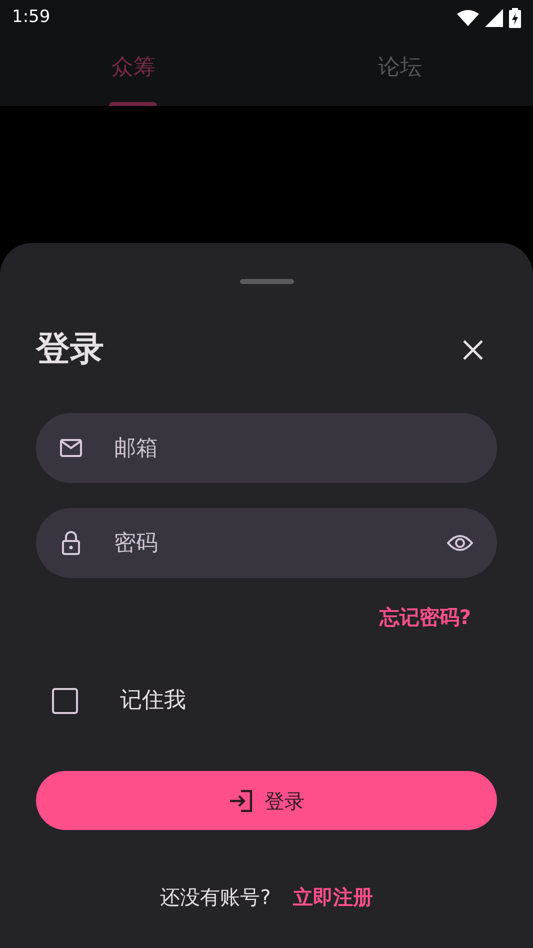  What do you see at coordinates (266, 448) in the screenshot?
I see `email-field: 邮箱` at bounding box center [266, 448].